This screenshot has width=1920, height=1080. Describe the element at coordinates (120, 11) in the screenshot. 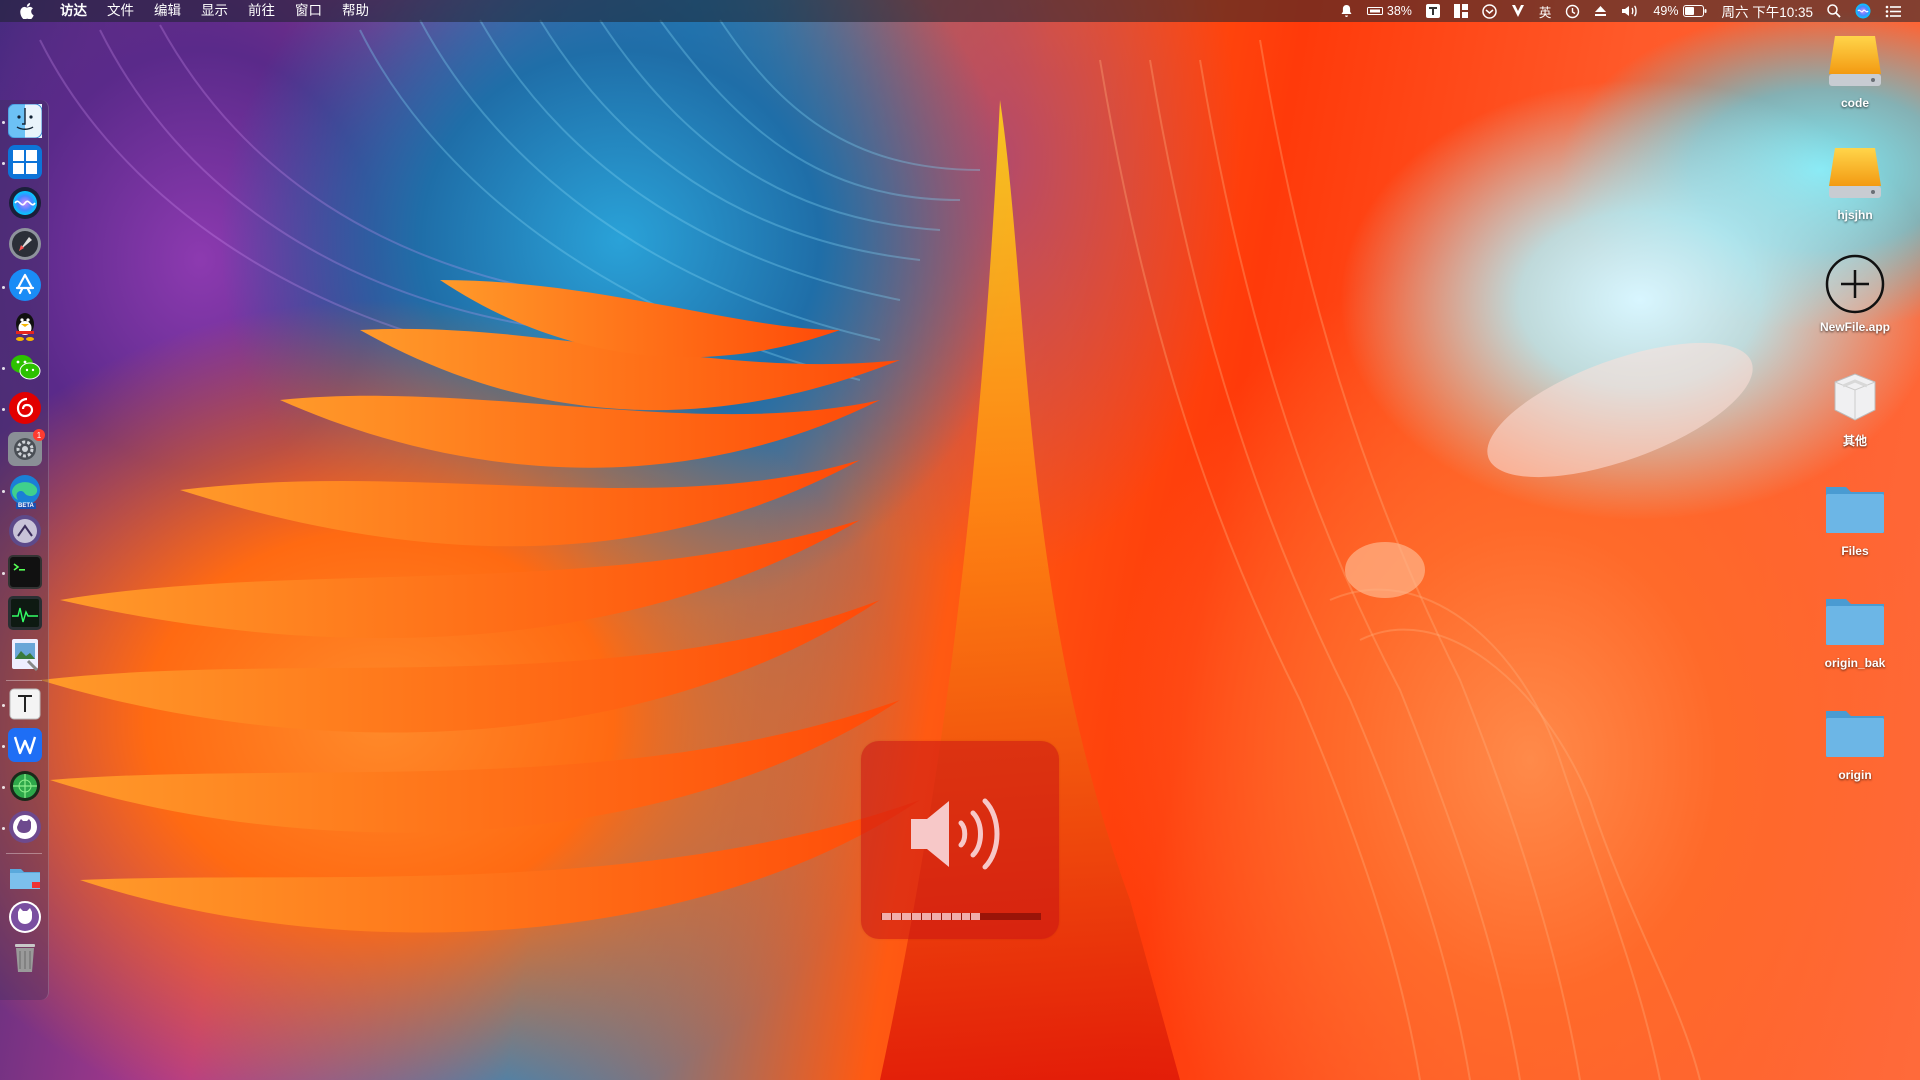

I see `menu-file: 文件` at that location.